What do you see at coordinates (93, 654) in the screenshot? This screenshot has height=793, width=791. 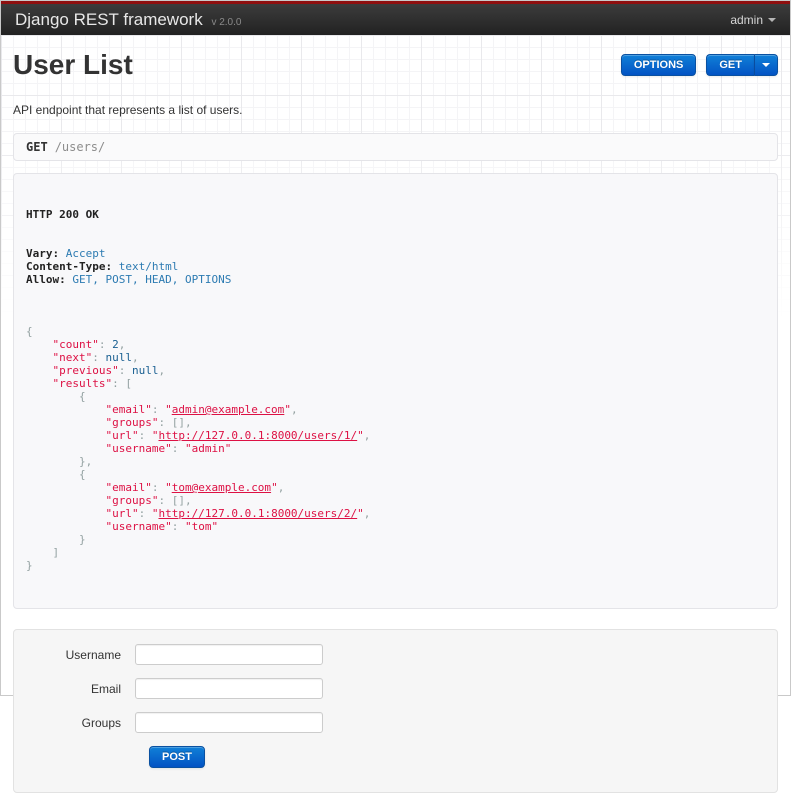 I see `username-label: Username` at bounding box center [93, 654].